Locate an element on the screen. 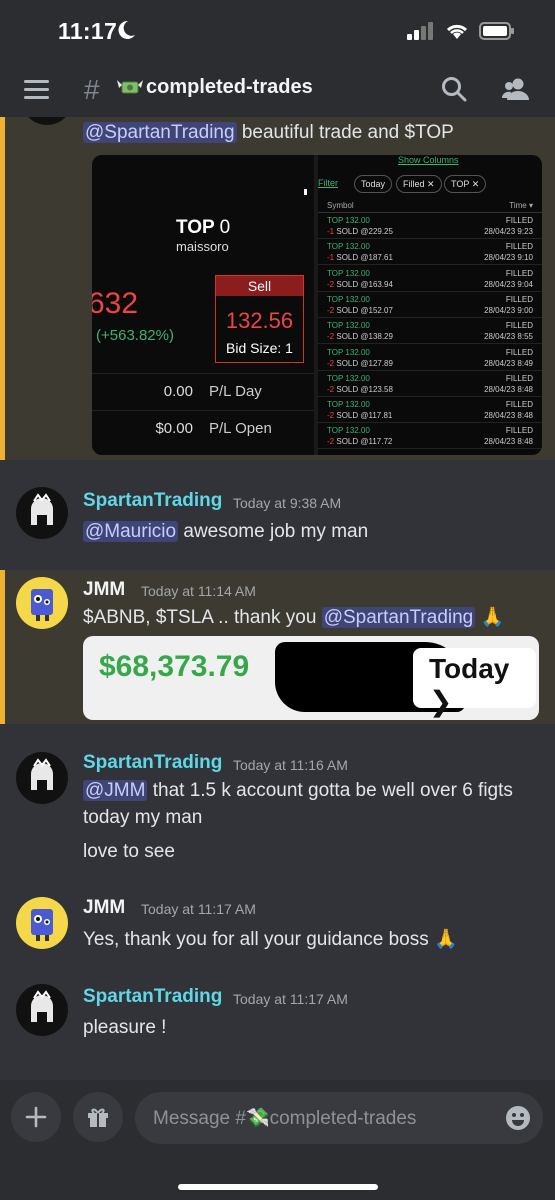  channel-header: # completed-trades is located at coordinates (277, 89).